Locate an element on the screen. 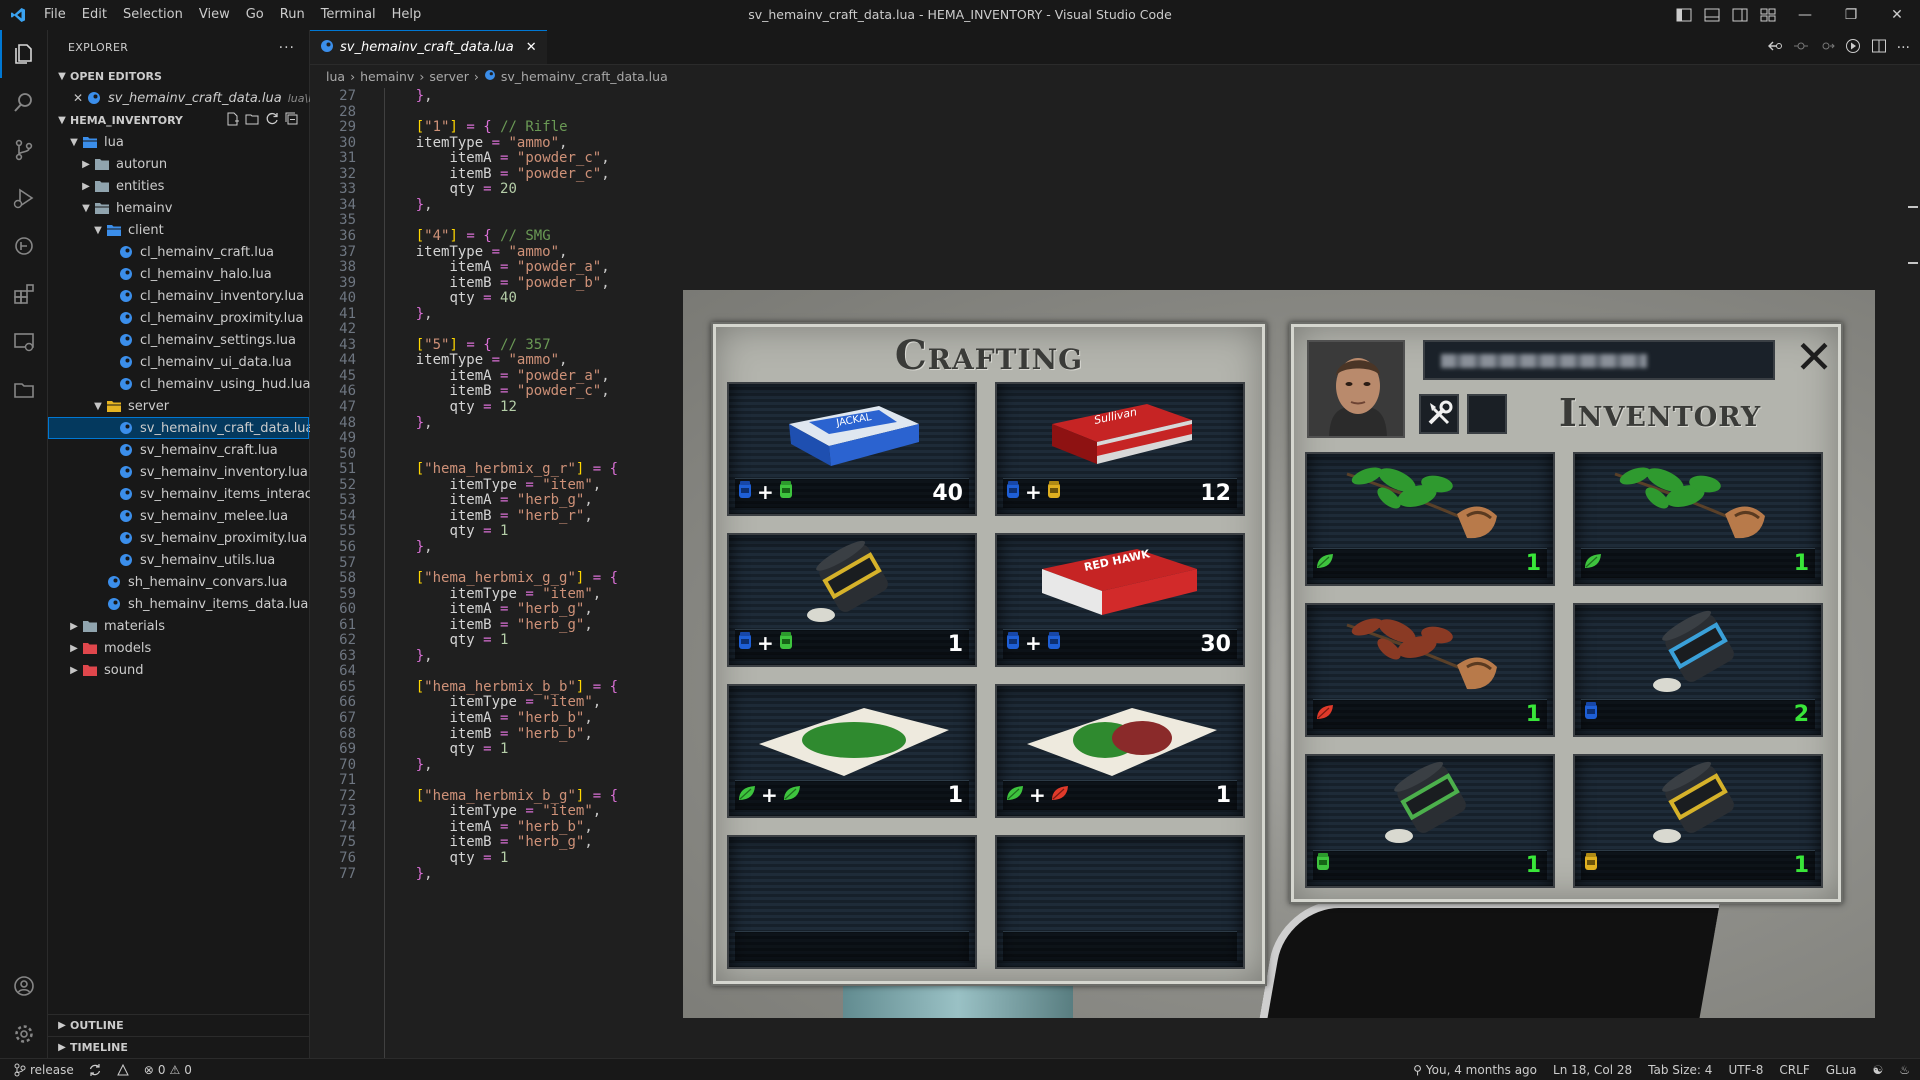 Image resolution: width=1920 pixels, height=1080 pixels. cursor-position: Ln 18, Col 28 is located at coordinates (1592, 1070).